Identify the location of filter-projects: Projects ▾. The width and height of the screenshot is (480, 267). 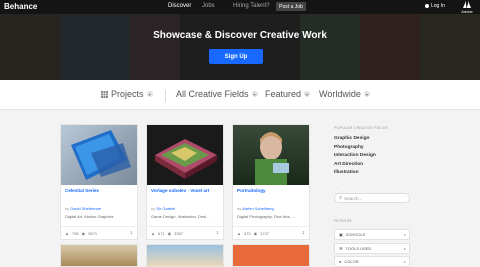
(127, 94).